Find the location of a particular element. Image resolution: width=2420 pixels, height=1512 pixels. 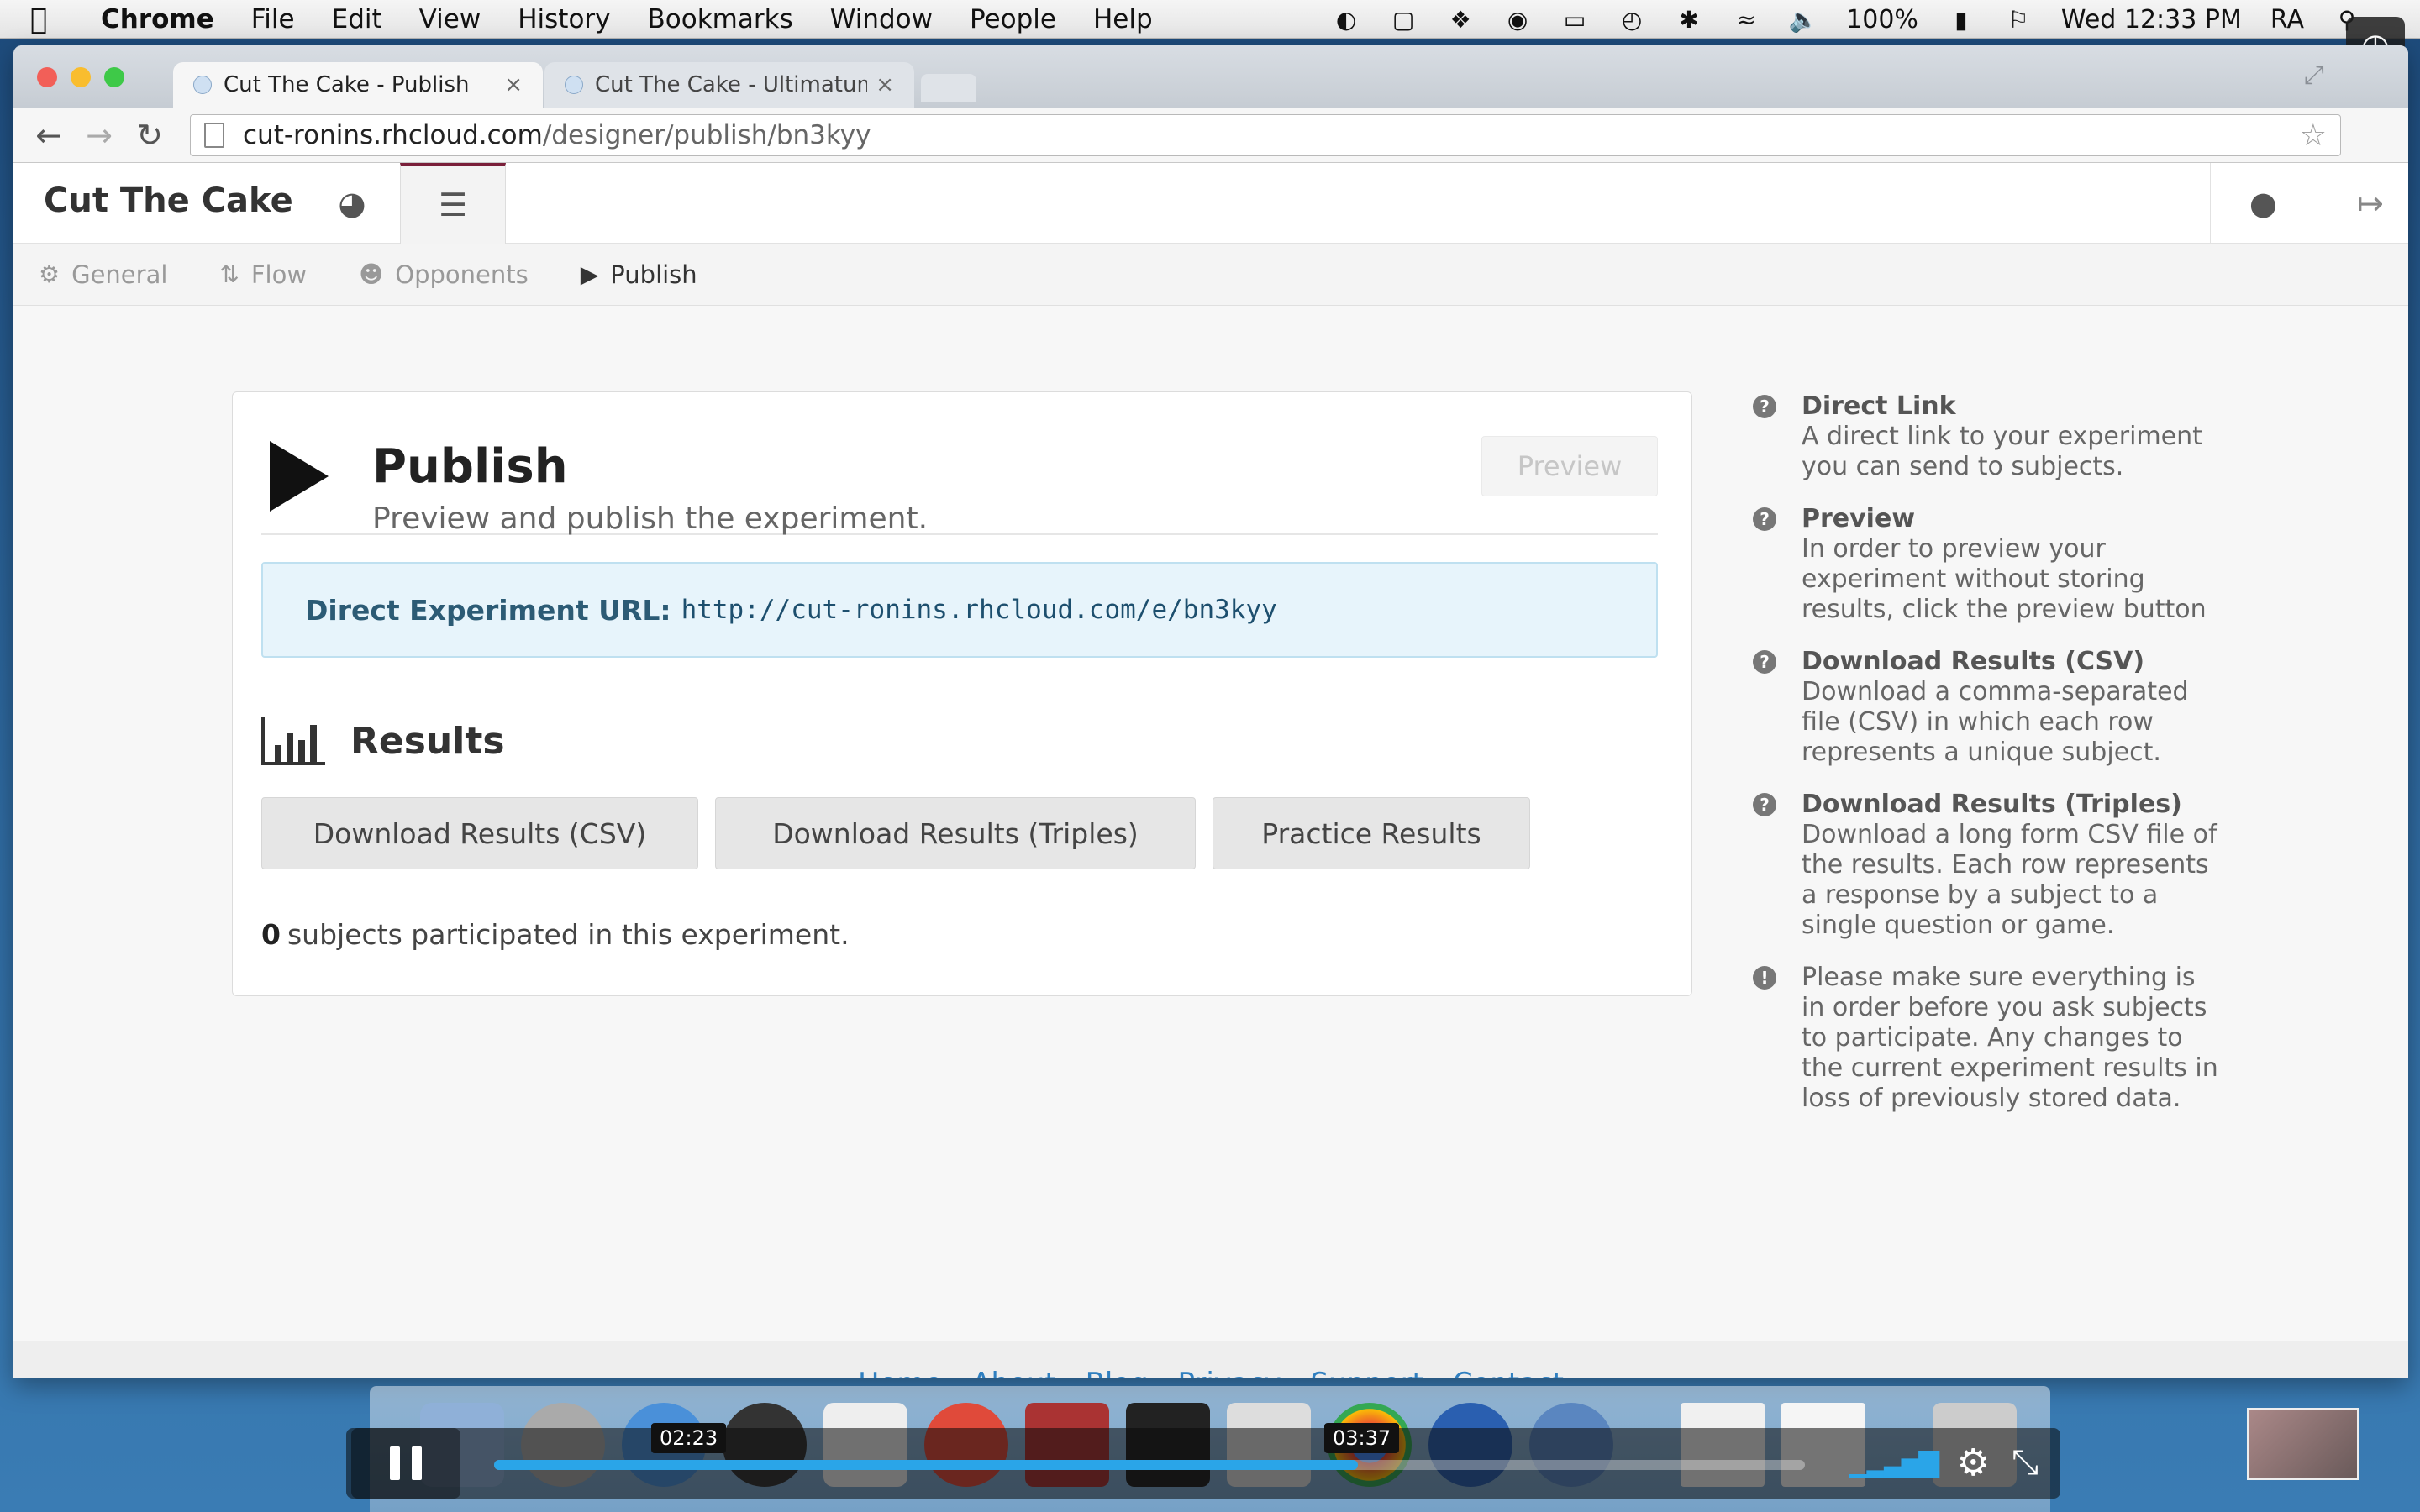

sort-icon: ⇅ is located at coordinates (229, 274).